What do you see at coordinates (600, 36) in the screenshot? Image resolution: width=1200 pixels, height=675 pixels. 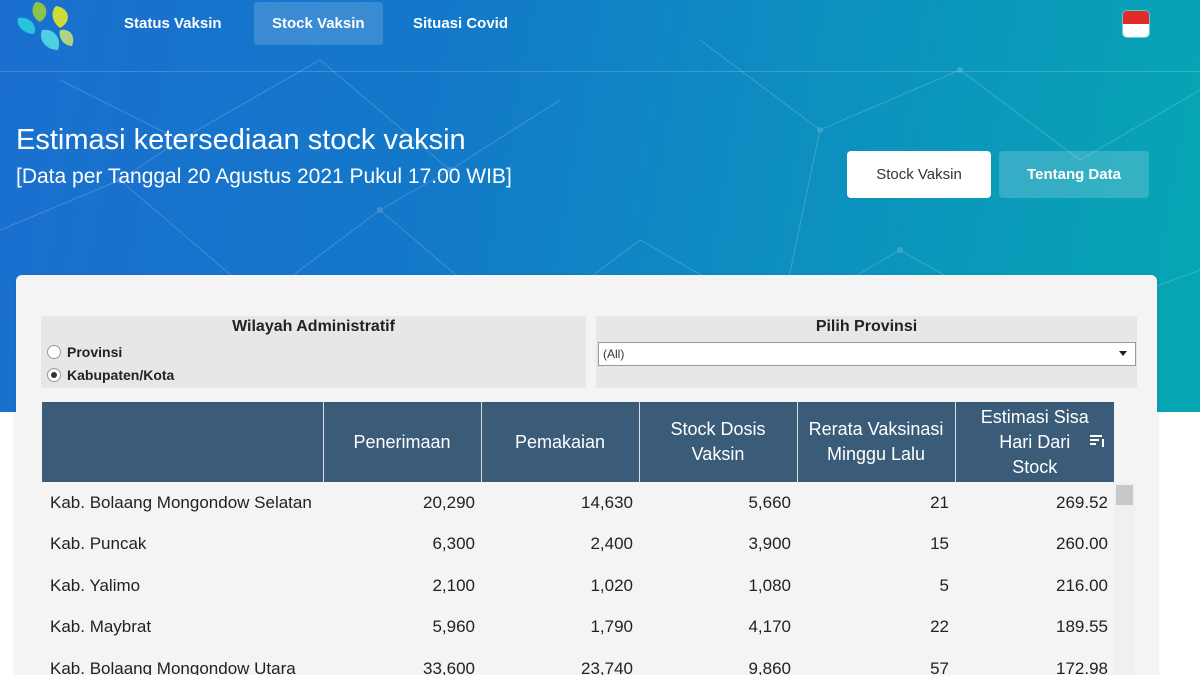 I see `top-navbar: Status Vaksin Stock Vaksin Situasi Covid` at bounding box center [600, 36].